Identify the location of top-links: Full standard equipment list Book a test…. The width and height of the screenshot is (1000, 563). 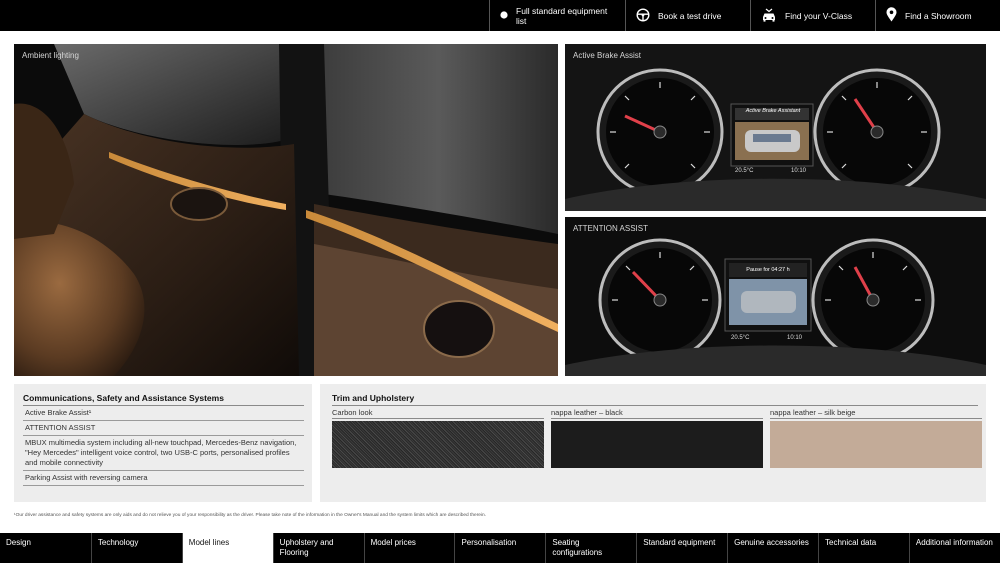
(744, 15).